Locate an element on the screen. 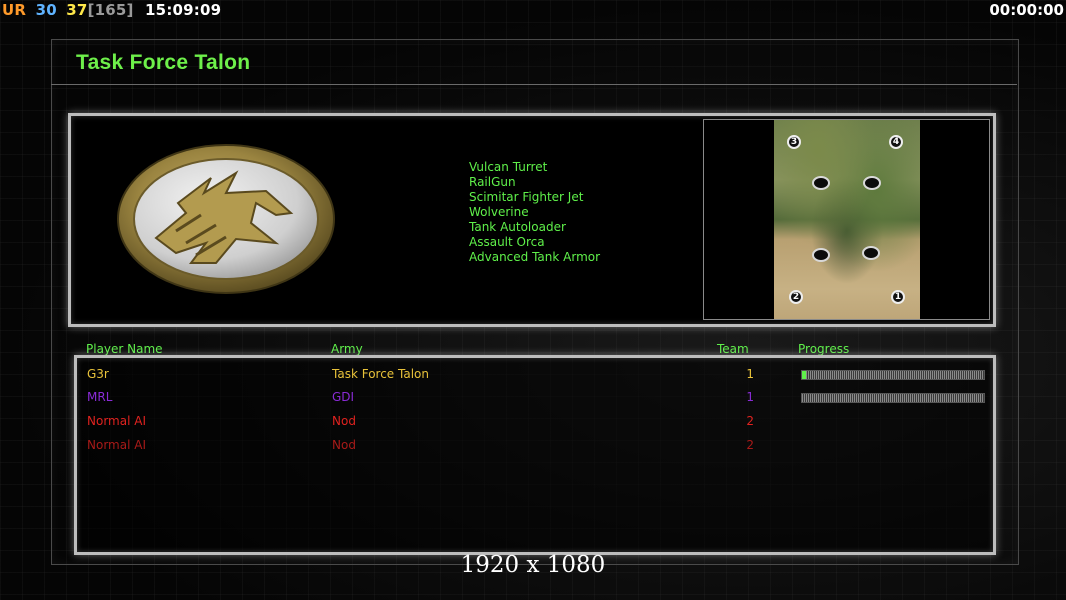 This screenshot has width=1066, height=600. upgrade-item: Scimitar Fighter Jet is located at coordinates (526, 197).